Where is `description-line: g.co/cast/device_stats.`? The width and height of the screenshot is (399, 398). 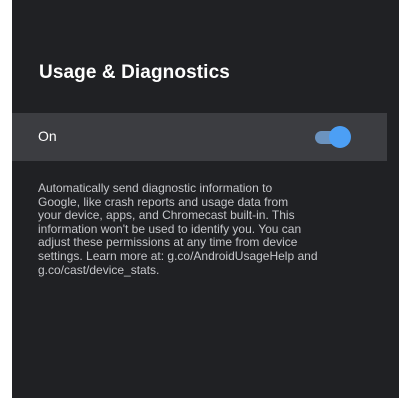 description-line: g.co/cast/device_stats. is located at coordinates (99, 269).